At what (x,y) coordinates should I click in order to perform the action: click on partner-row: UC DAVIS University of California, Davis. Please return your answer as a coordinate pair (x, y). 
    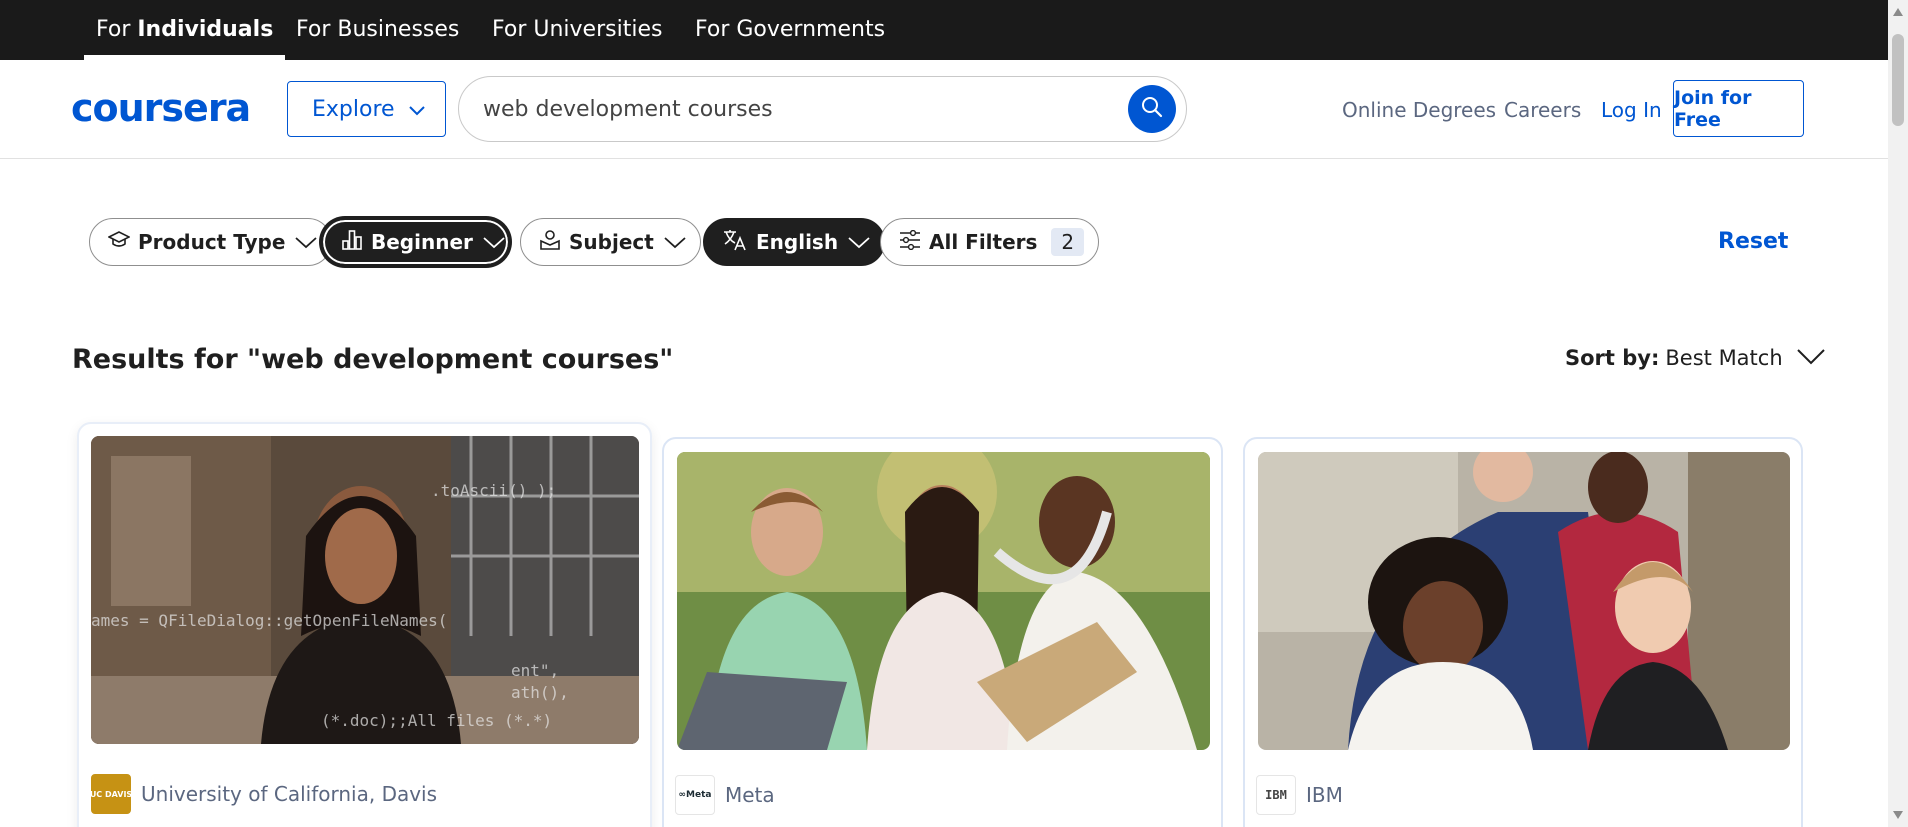
    Looking at the image, I should click on (264, 794).